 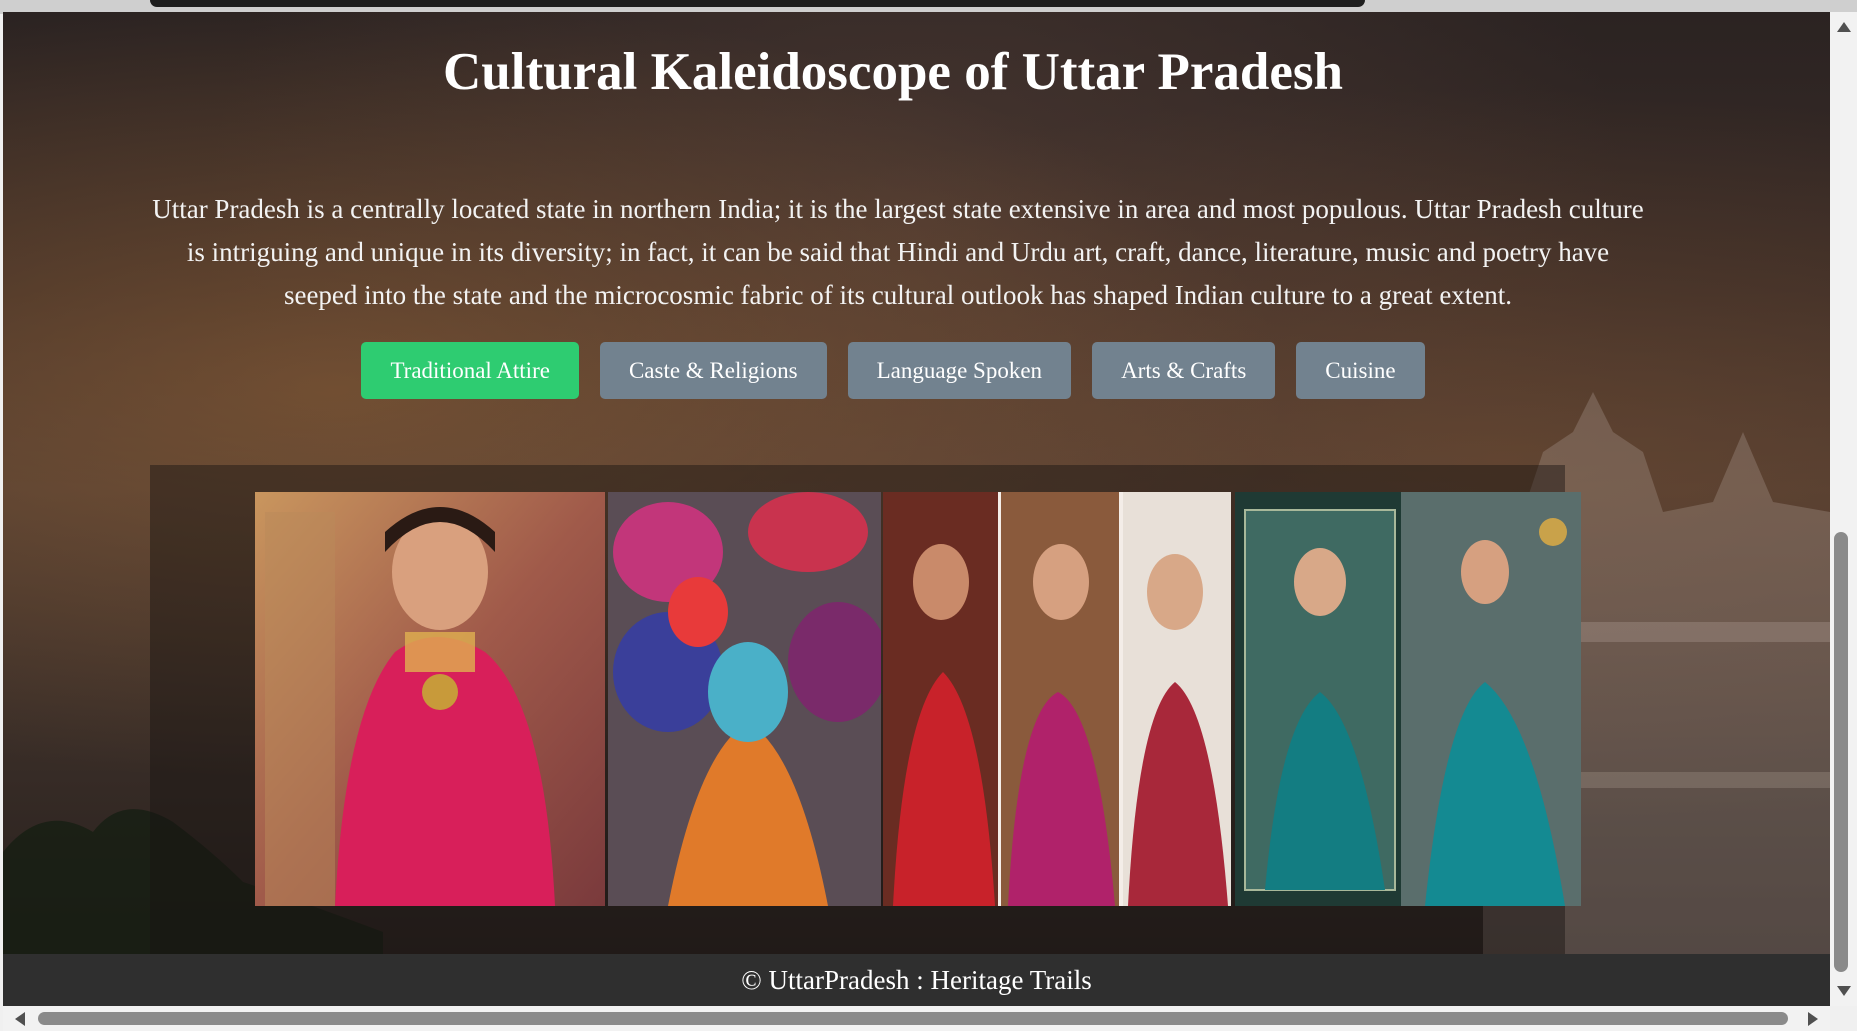 What do you see at coordinates (1813, 1019) in the screenshot?
I see `scroll-right-arrow-icon` at bounding box center [1813, 1019].